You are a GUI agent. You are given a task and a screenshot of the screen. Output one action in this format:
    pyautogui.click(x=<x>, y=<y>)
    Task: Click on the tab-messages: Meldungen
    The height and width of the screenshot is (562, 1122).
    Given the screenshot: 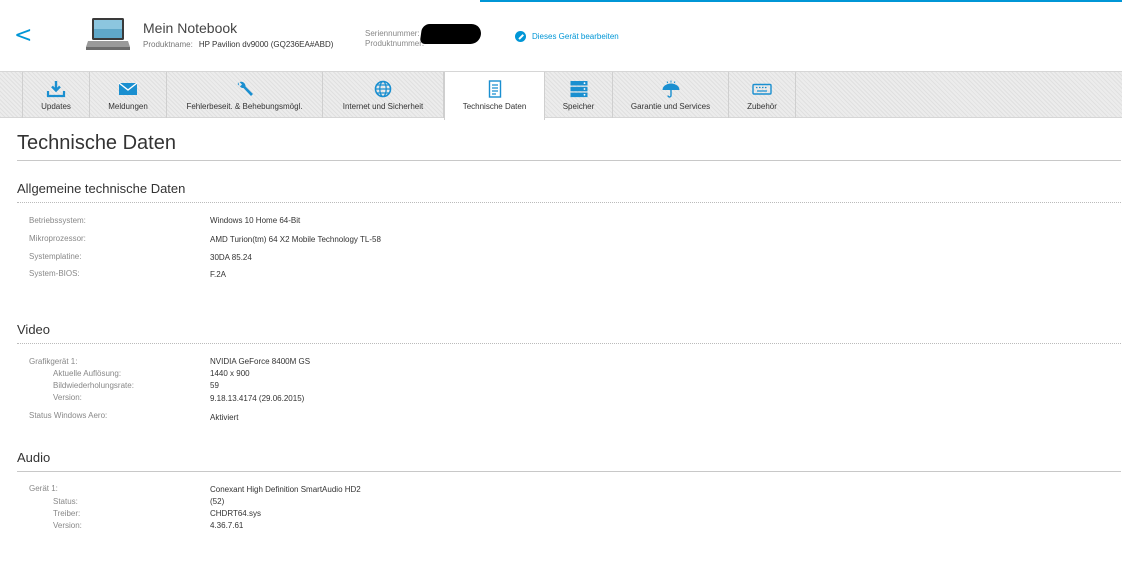 What is the action you would take?
    pyautogui.click(x=128, y=95)
    